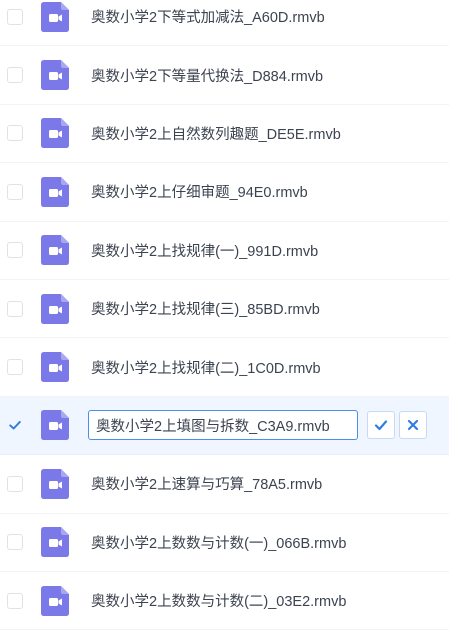 The width and height of the screenshot is (449, 630). I want to click on checkmark-icon, so click(15, 425).